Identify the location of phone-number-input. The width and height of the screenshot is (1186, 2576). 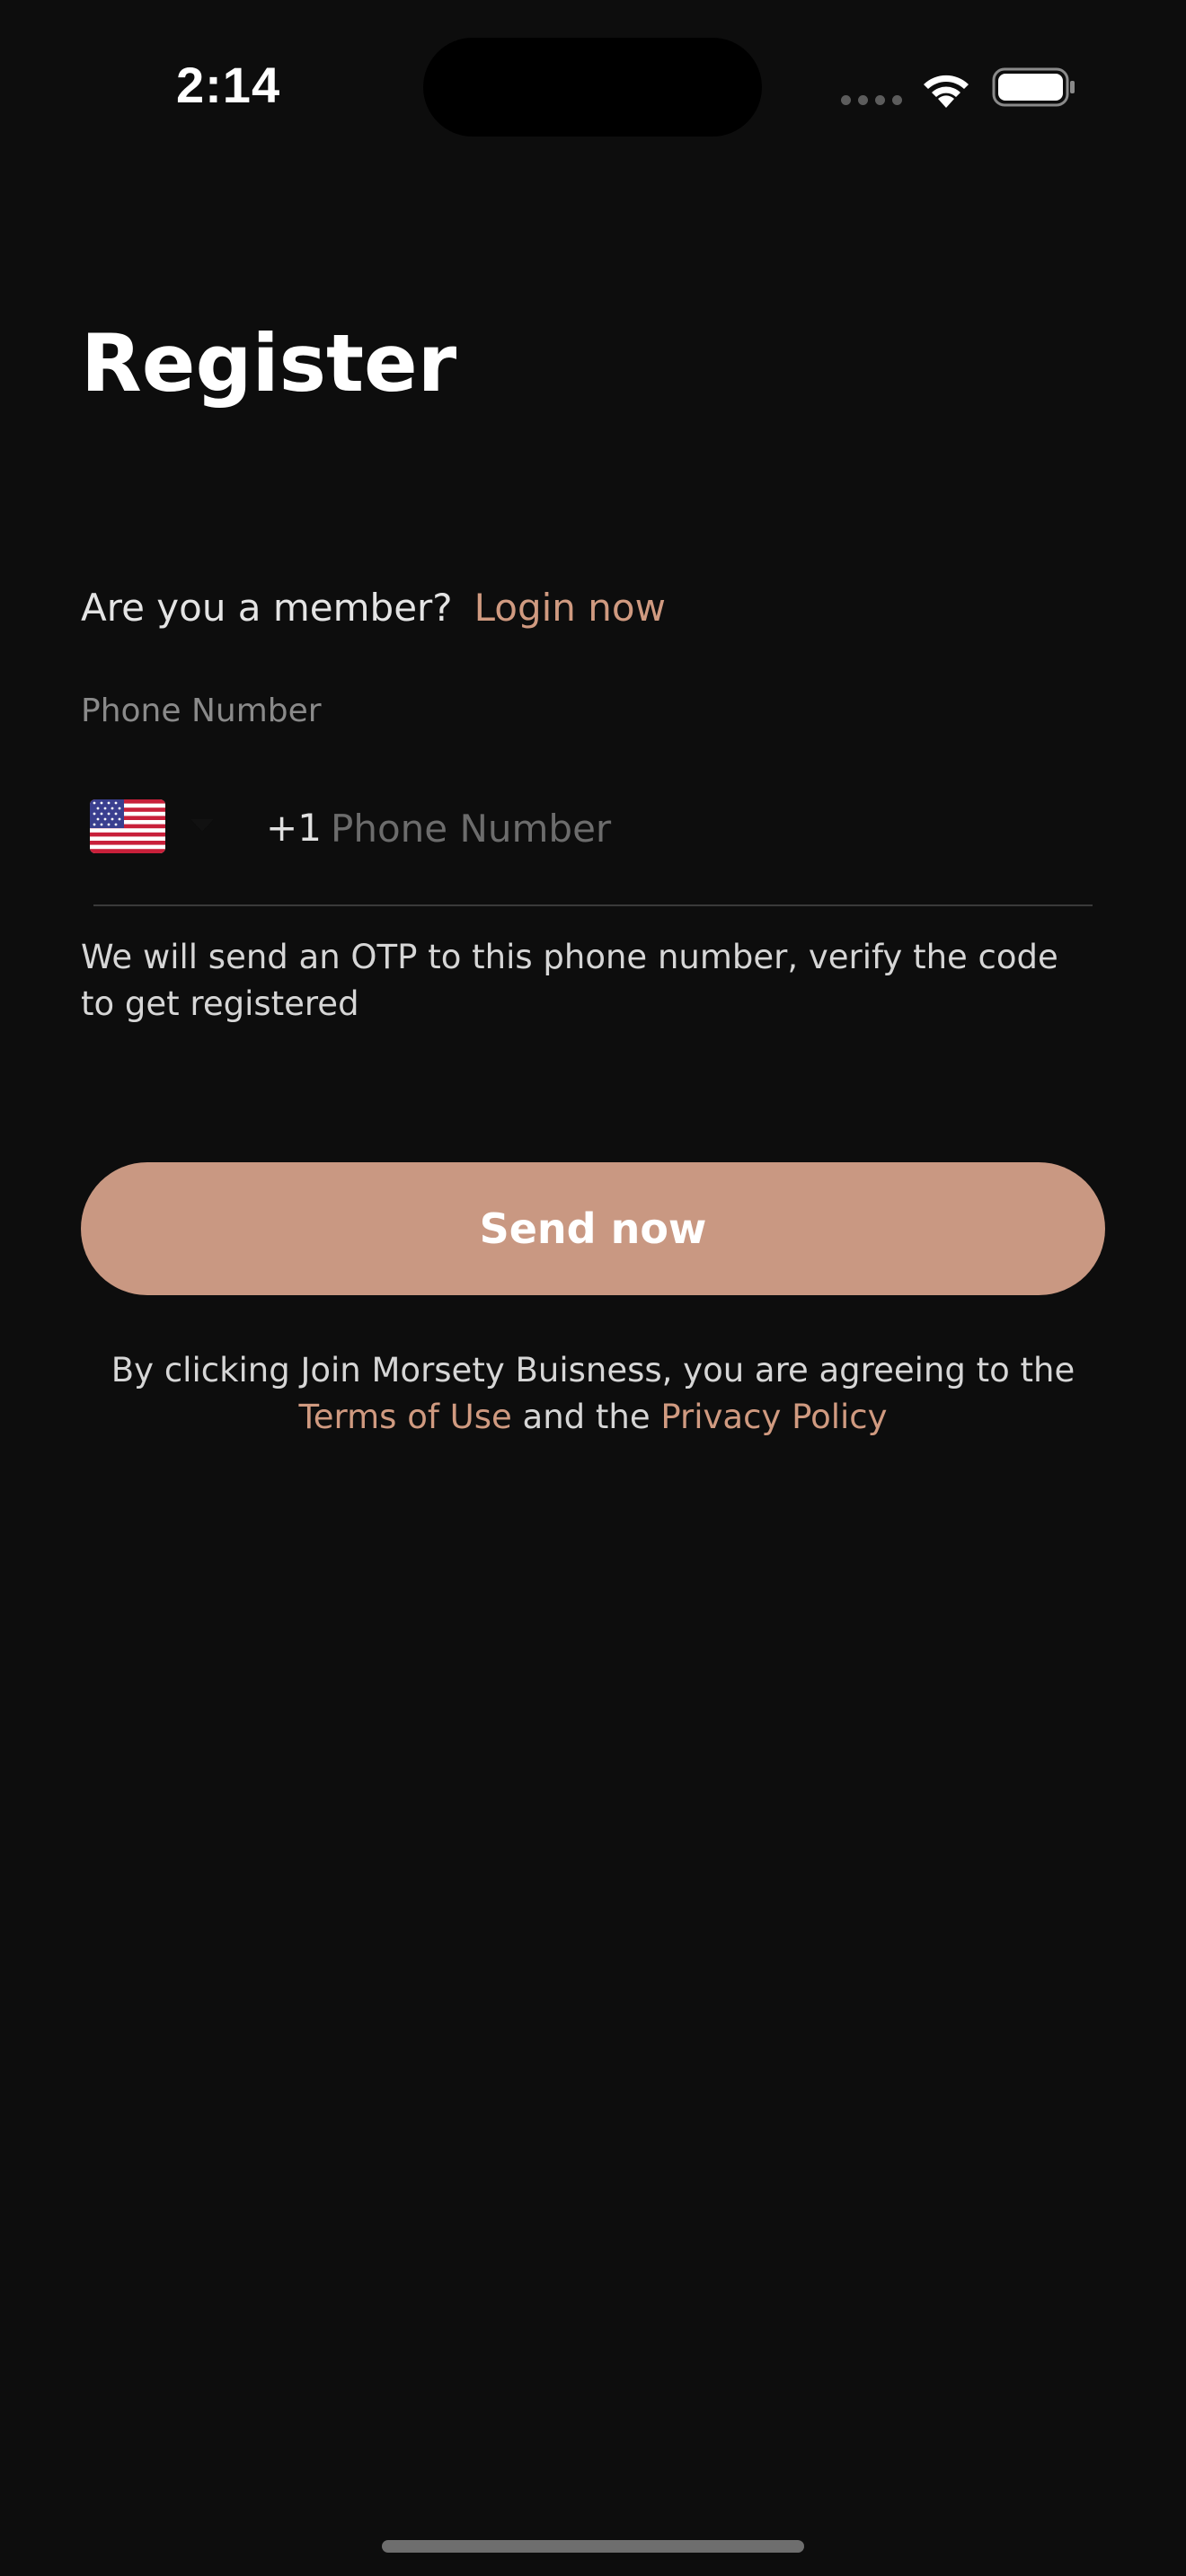
(708, 828).